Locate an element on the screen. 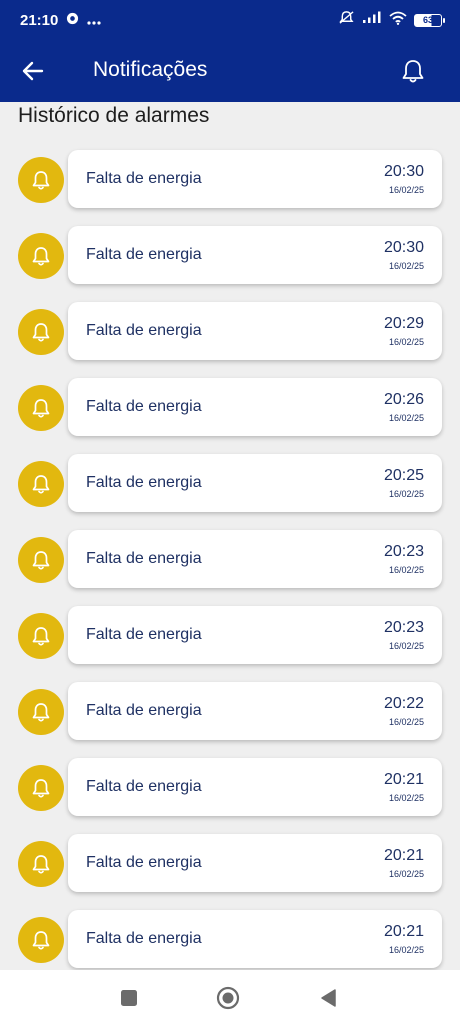 Image resolution: width=460 pixels, height=1024 pixels. circle-icon is located at coordinates (228, 998).